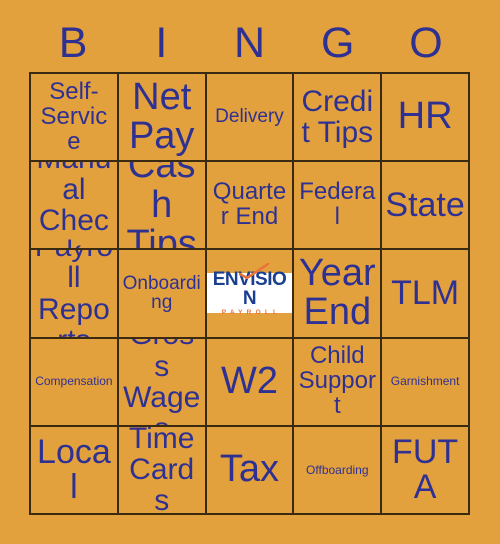  Describe the element at coordinates (250, 118) in the screenshot. I see `bingo-cell: Delivery` at that location.